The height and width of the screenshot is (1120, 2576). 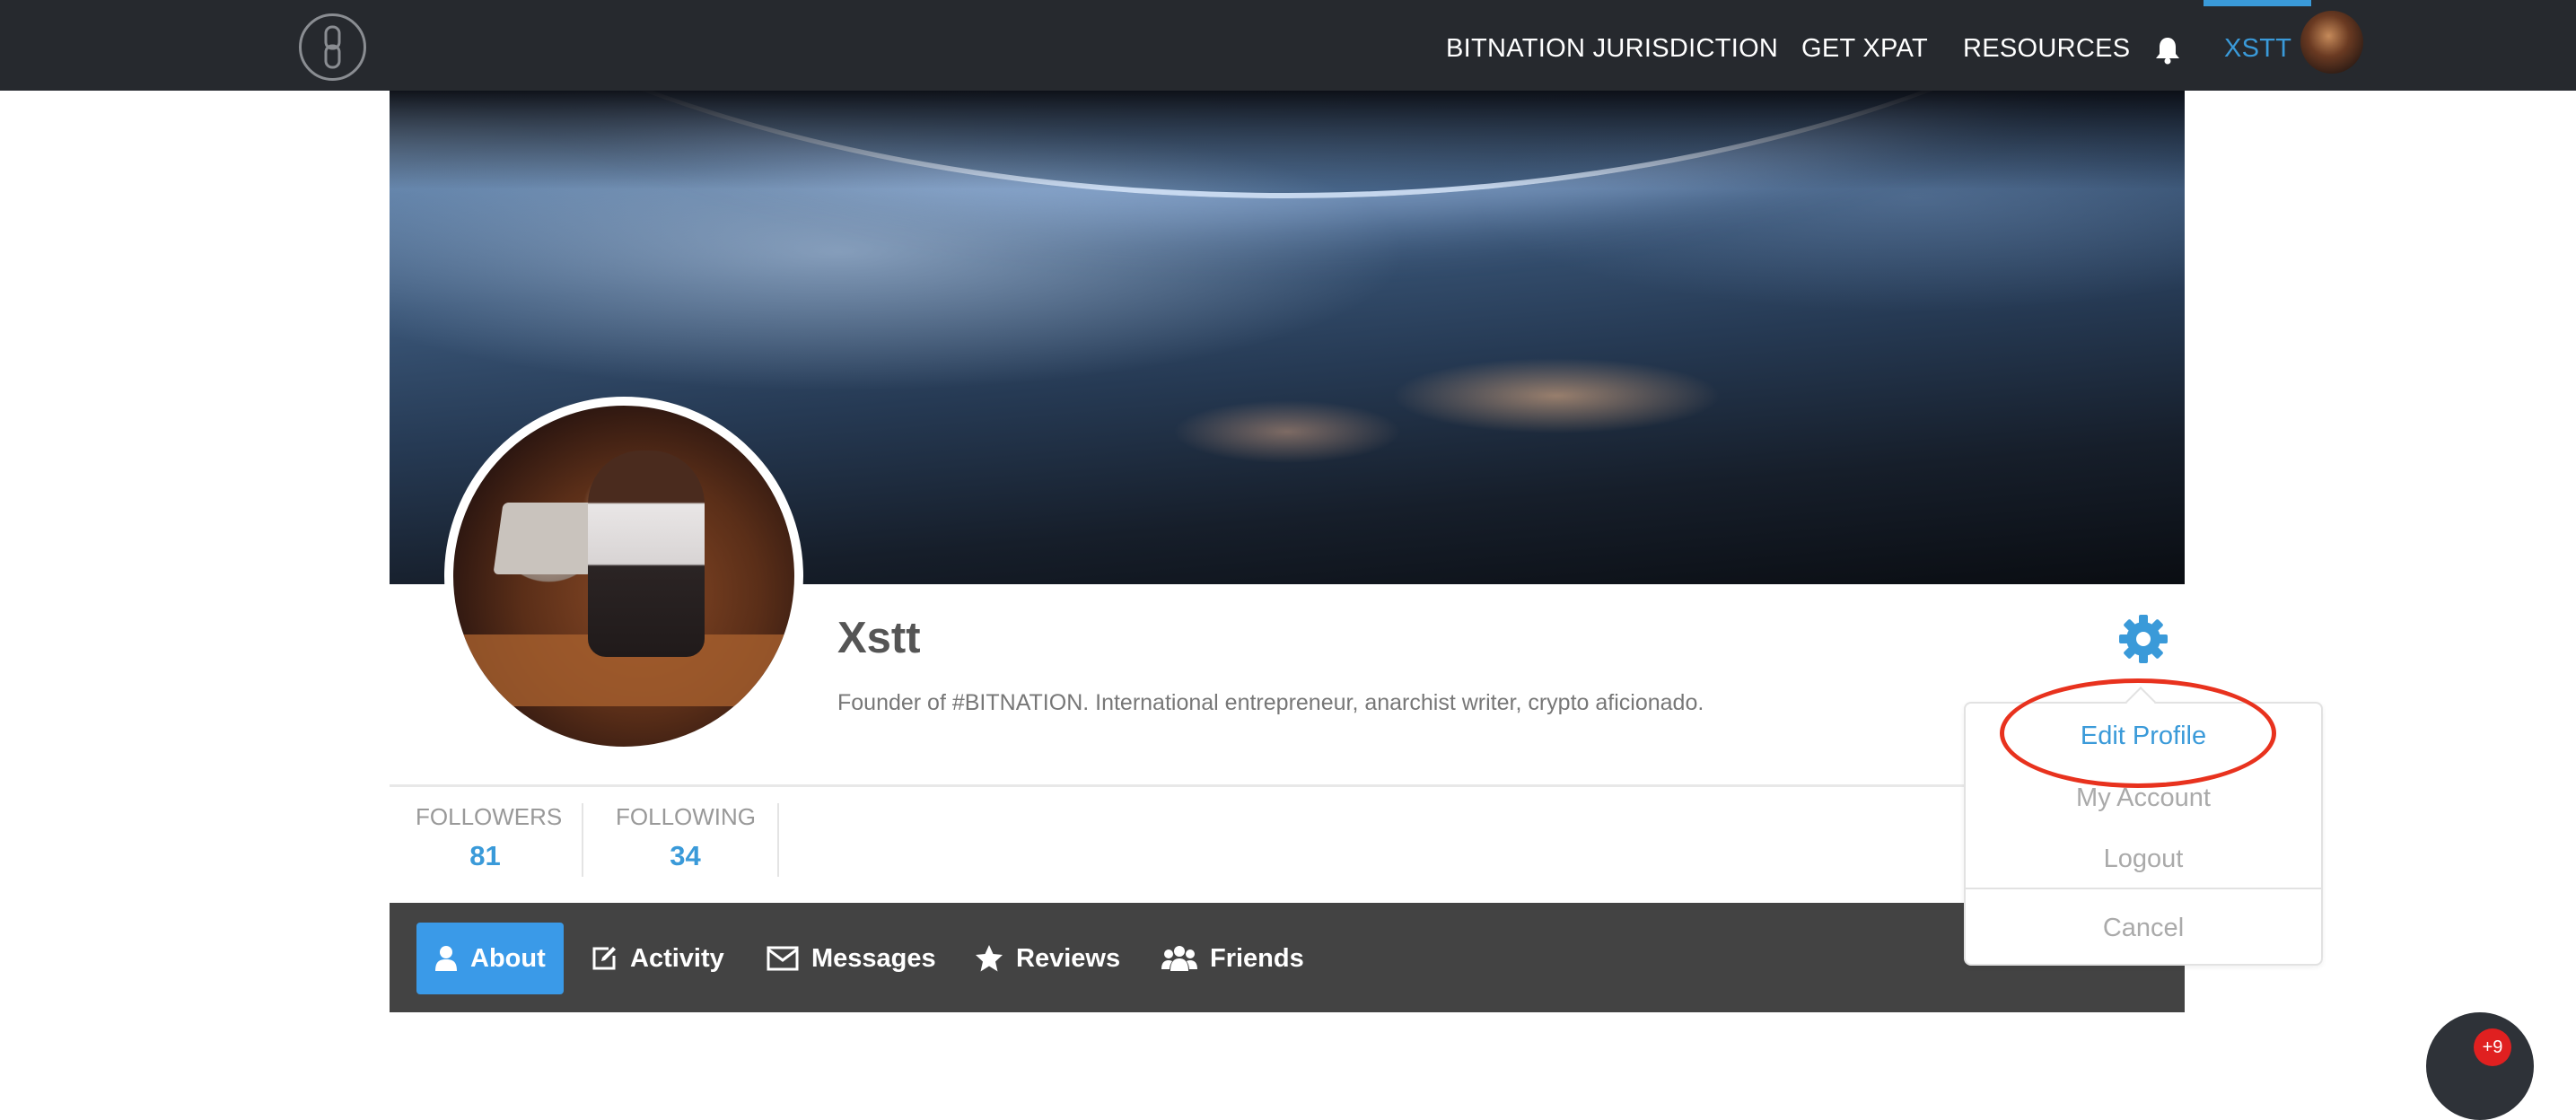 What do you see at coordinates (873, 958) in the screenshot?
I see `tab-messages-label: Messages` at bounding box center [873, 958].